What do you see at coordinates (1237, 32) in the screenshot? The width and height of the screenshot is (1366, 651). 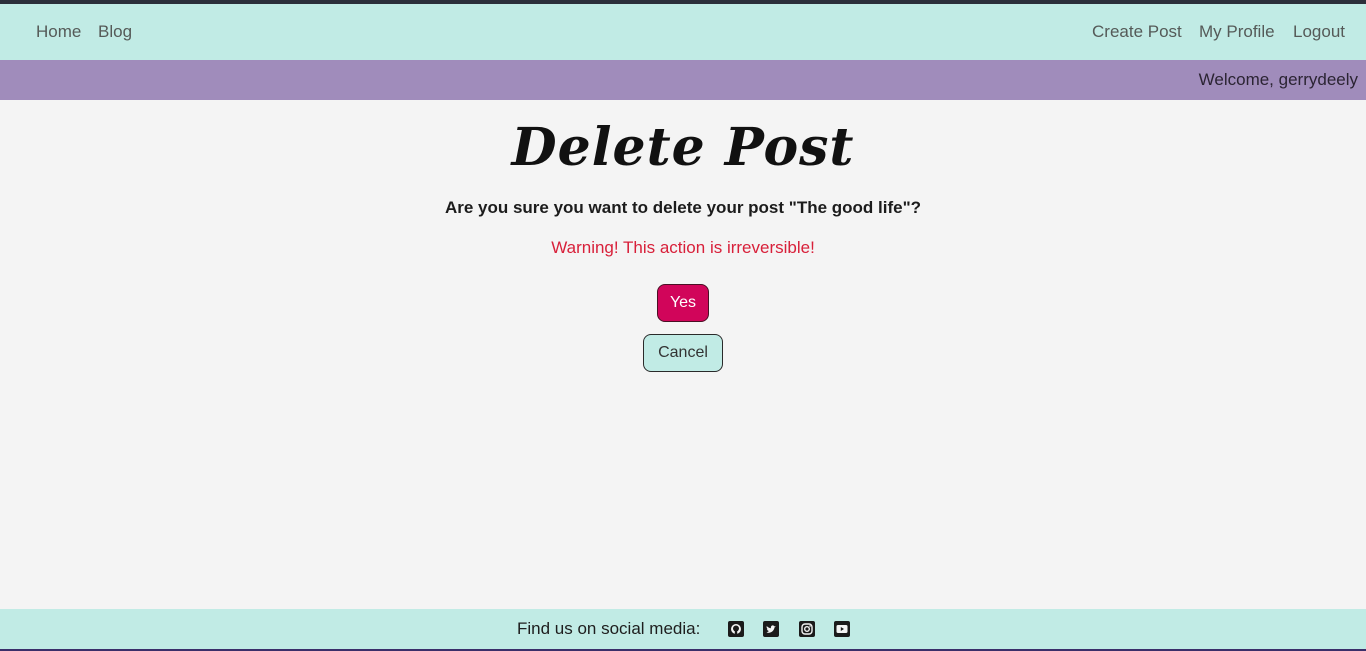 I see `nav-my-profile-link: My Profile` at bounding box center [1237, 32].